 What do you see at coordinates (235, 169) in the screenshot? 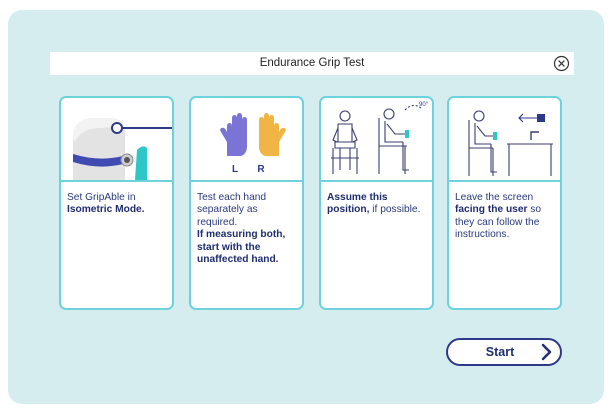
I see `left-label: L` at bounding box center [235, 169].